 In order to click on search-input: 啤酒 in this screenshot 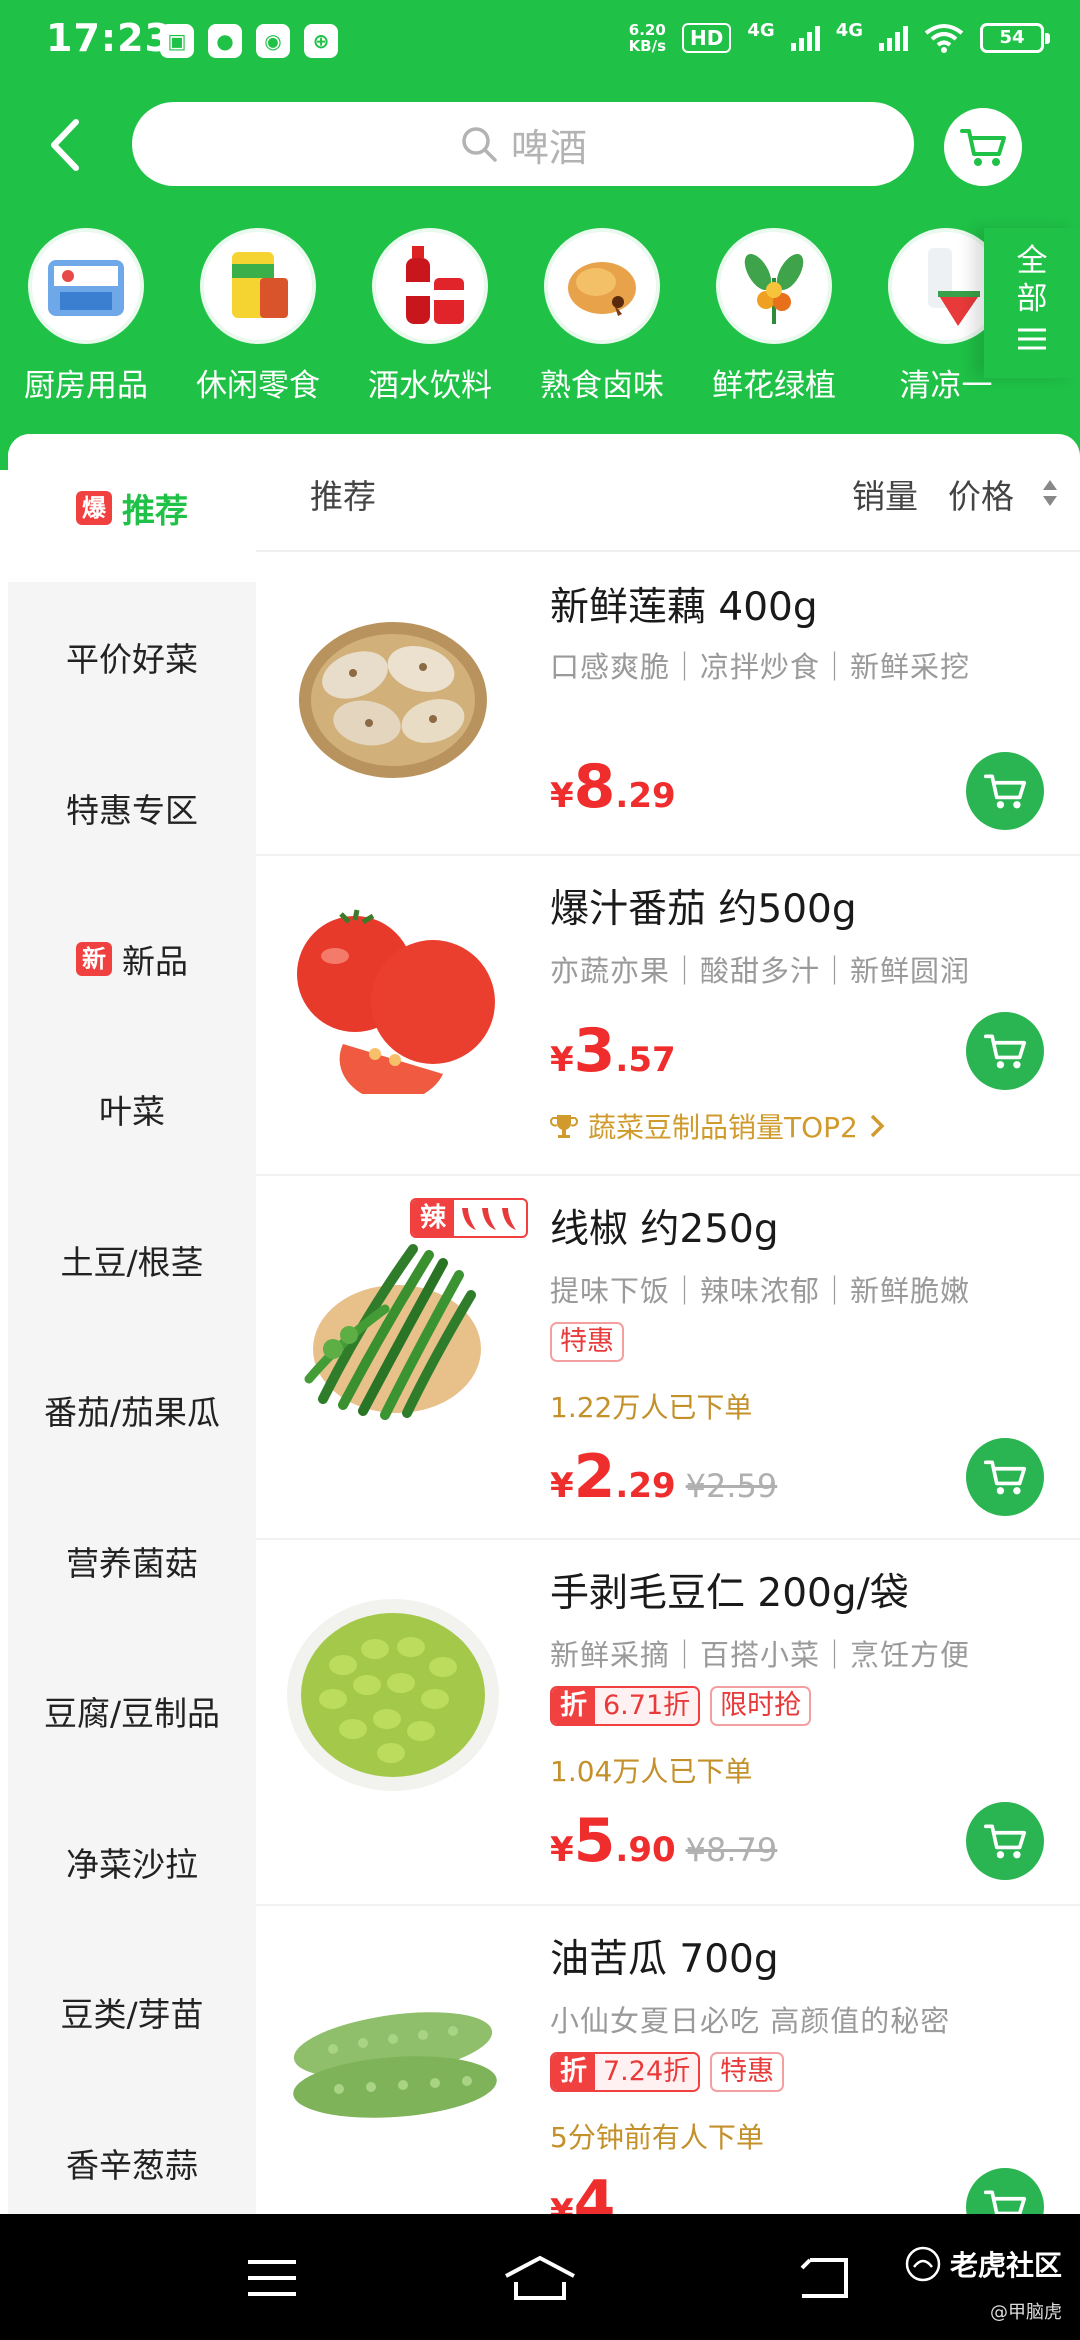, I will do `click(523, 144)`.